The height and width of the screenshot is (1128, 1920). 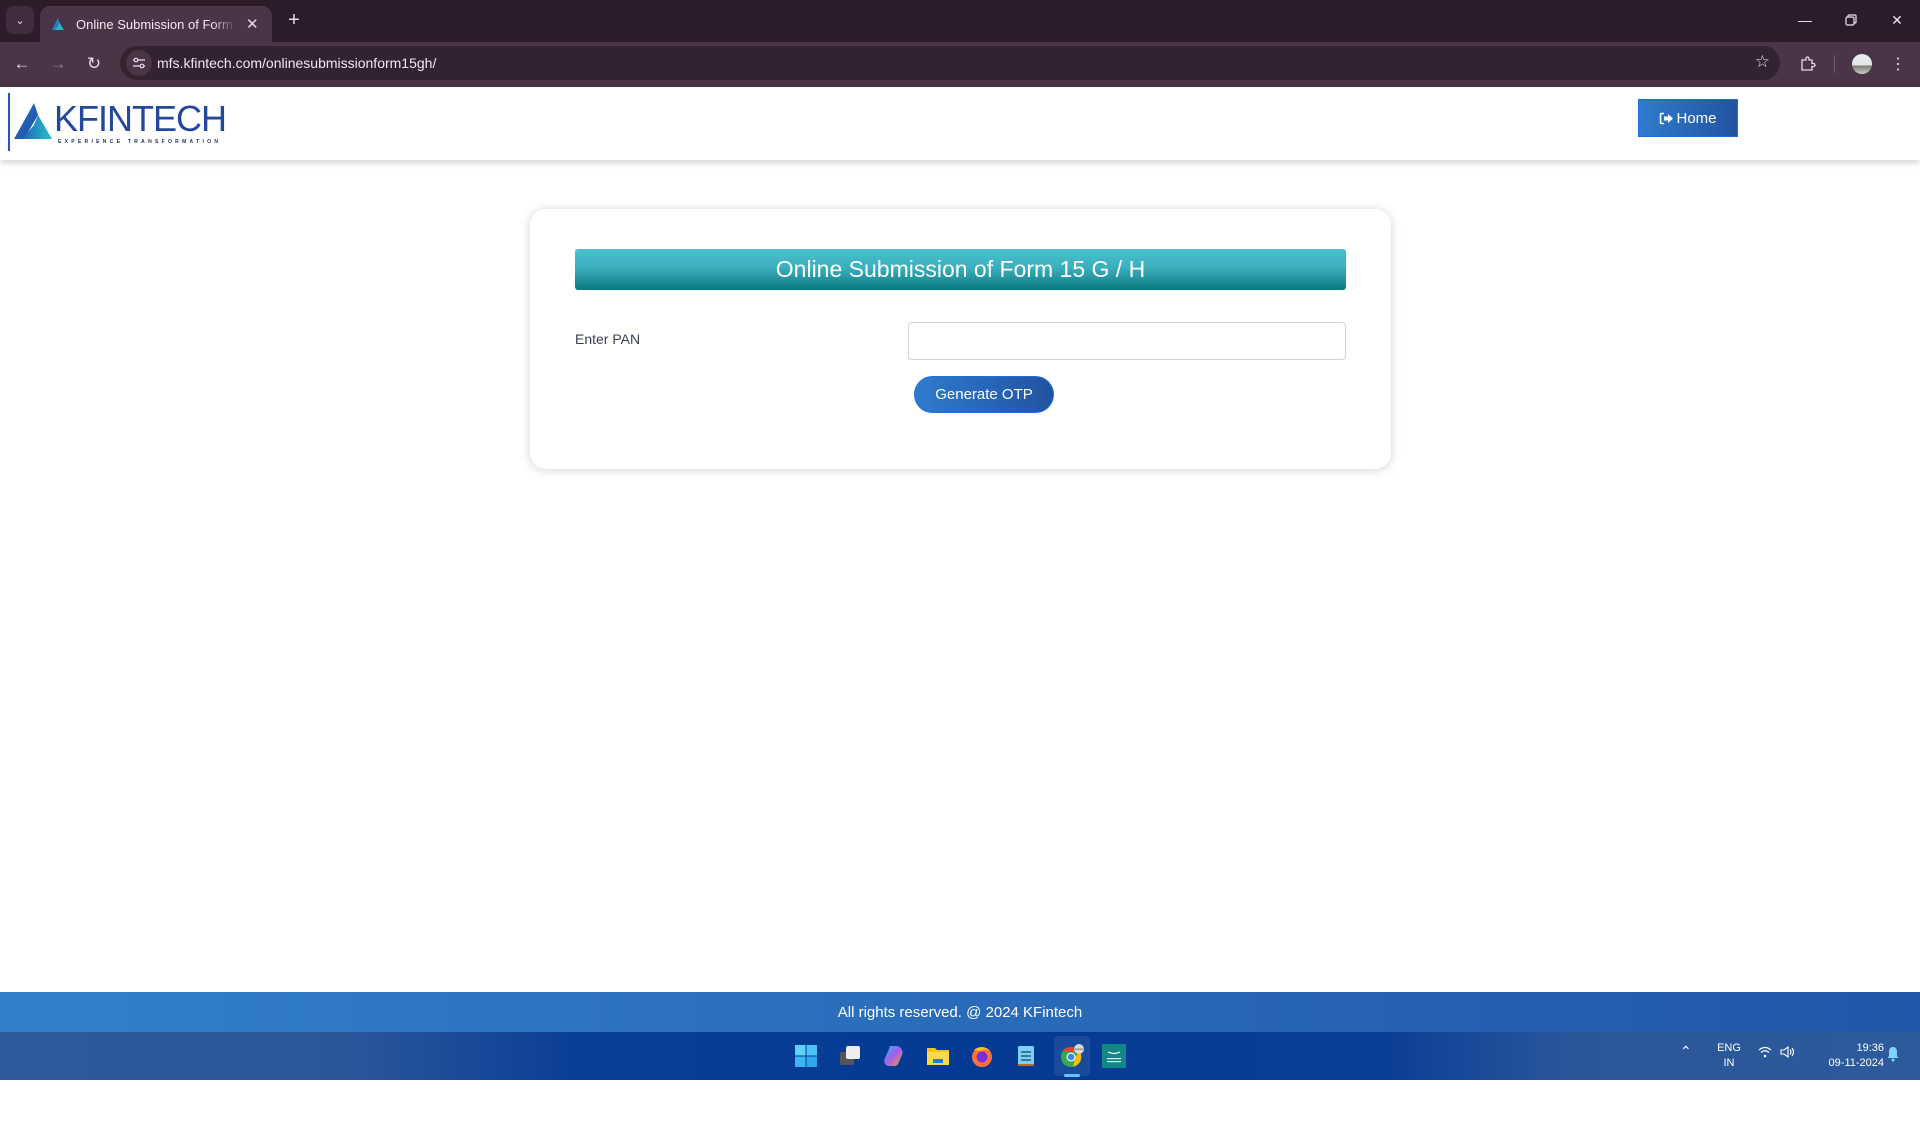 I want to click on notifications-button, so click(x=1893, y=1056).